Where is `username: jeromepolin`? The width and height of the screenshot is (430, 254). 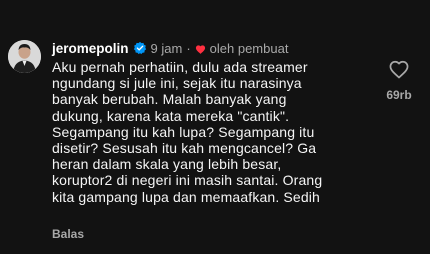 username: jeromepolin is located at coordinates (90, 48).